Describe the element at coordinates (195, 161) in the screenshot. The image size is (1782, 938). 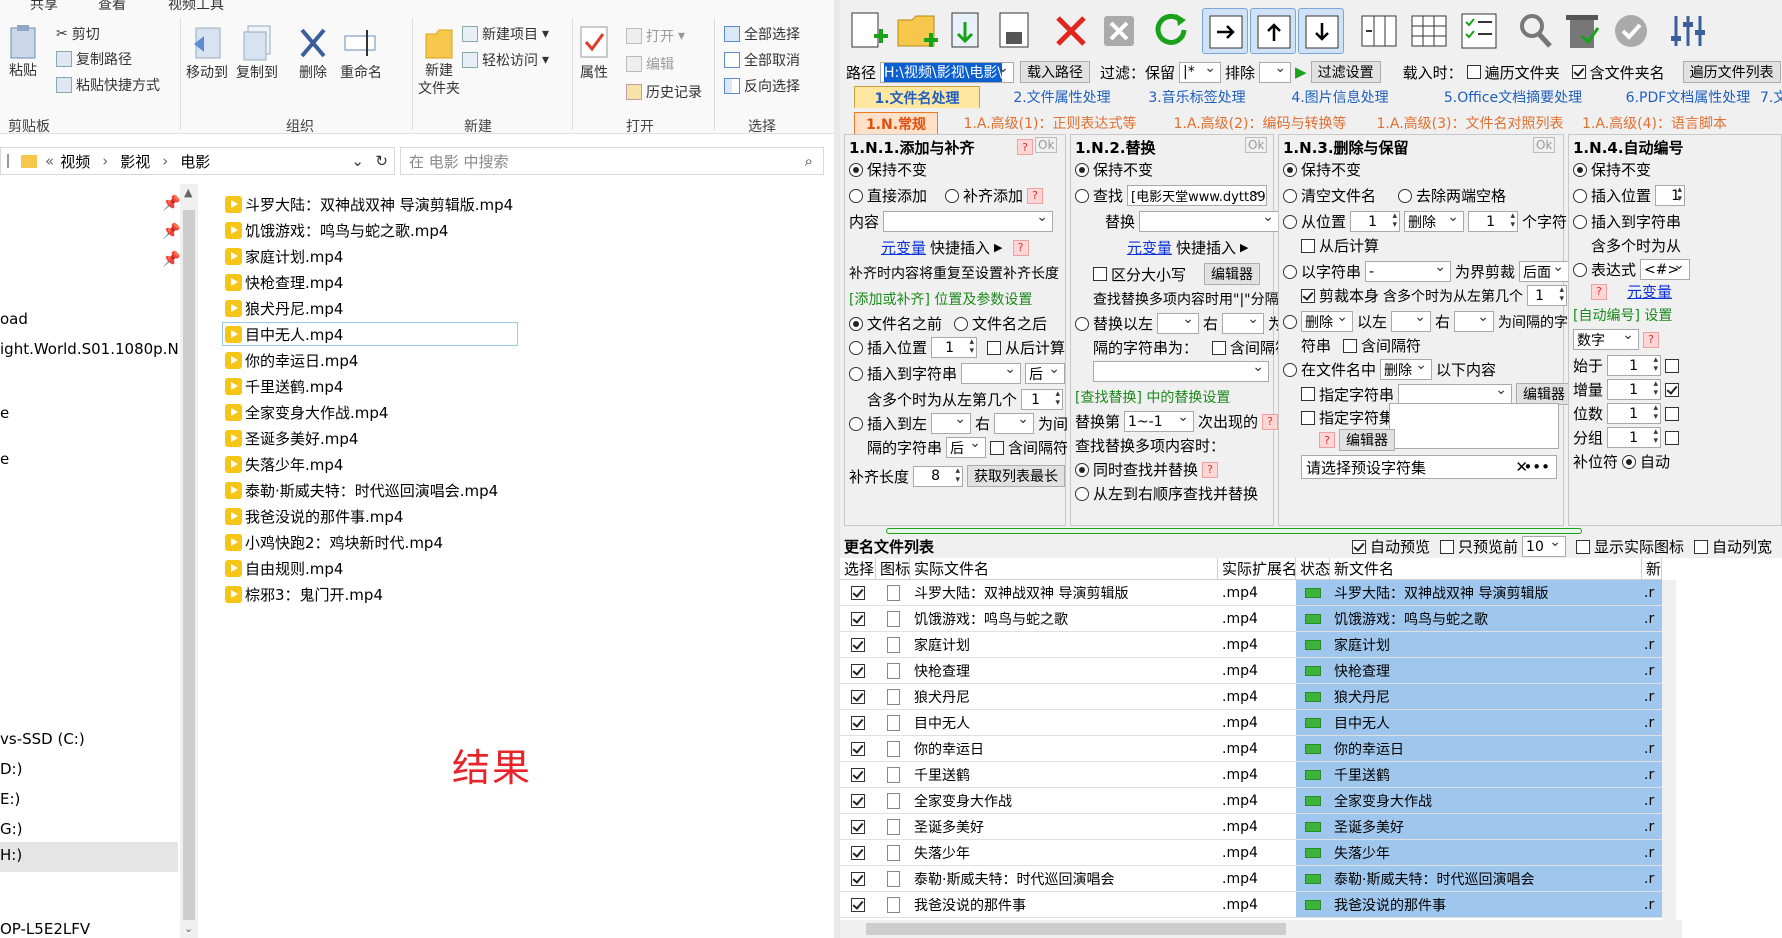
I see `breadcrumb-item: 电影` at that location.